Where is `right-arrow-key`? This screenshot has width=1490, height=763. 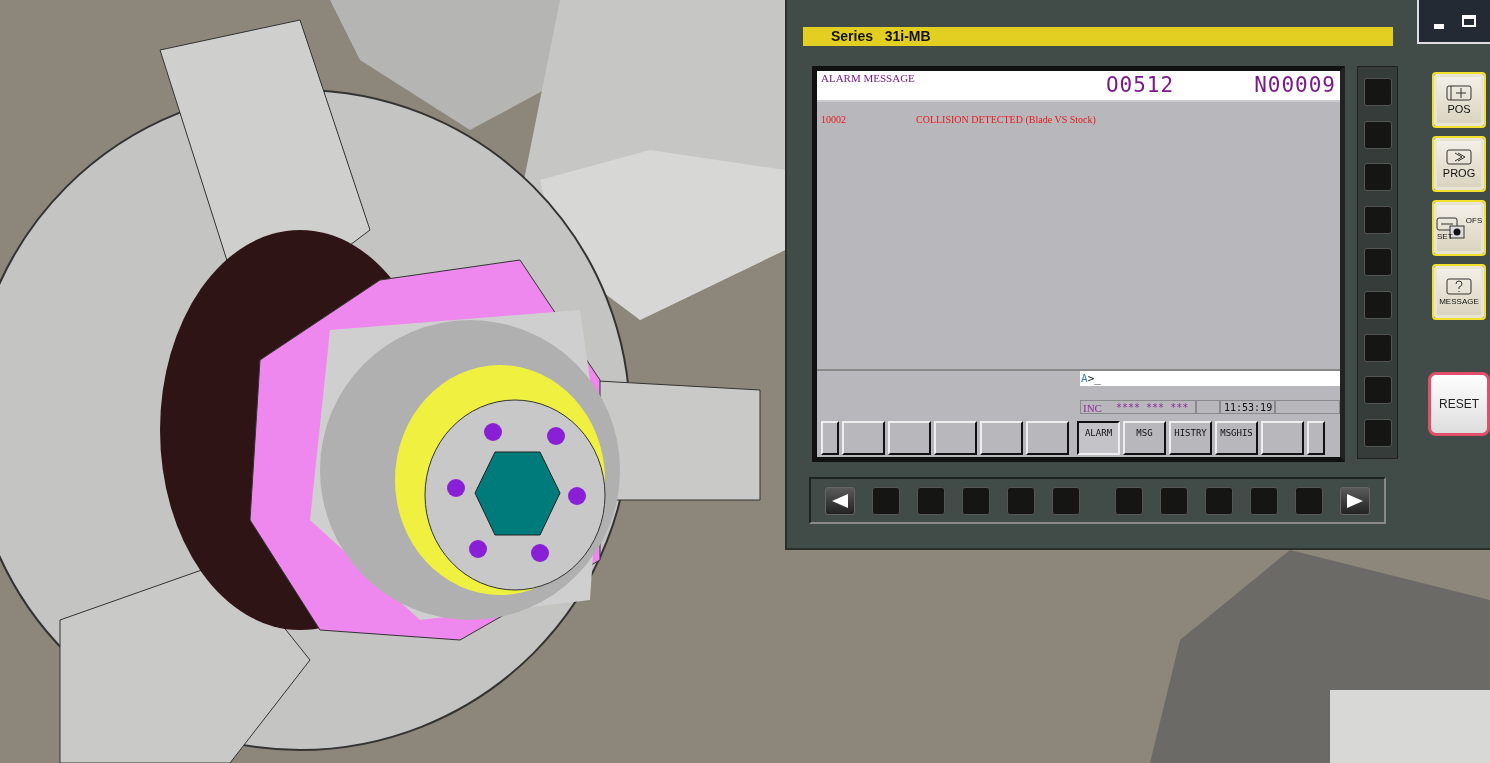 right-arrow-key is located at coordinates (1354, 500).